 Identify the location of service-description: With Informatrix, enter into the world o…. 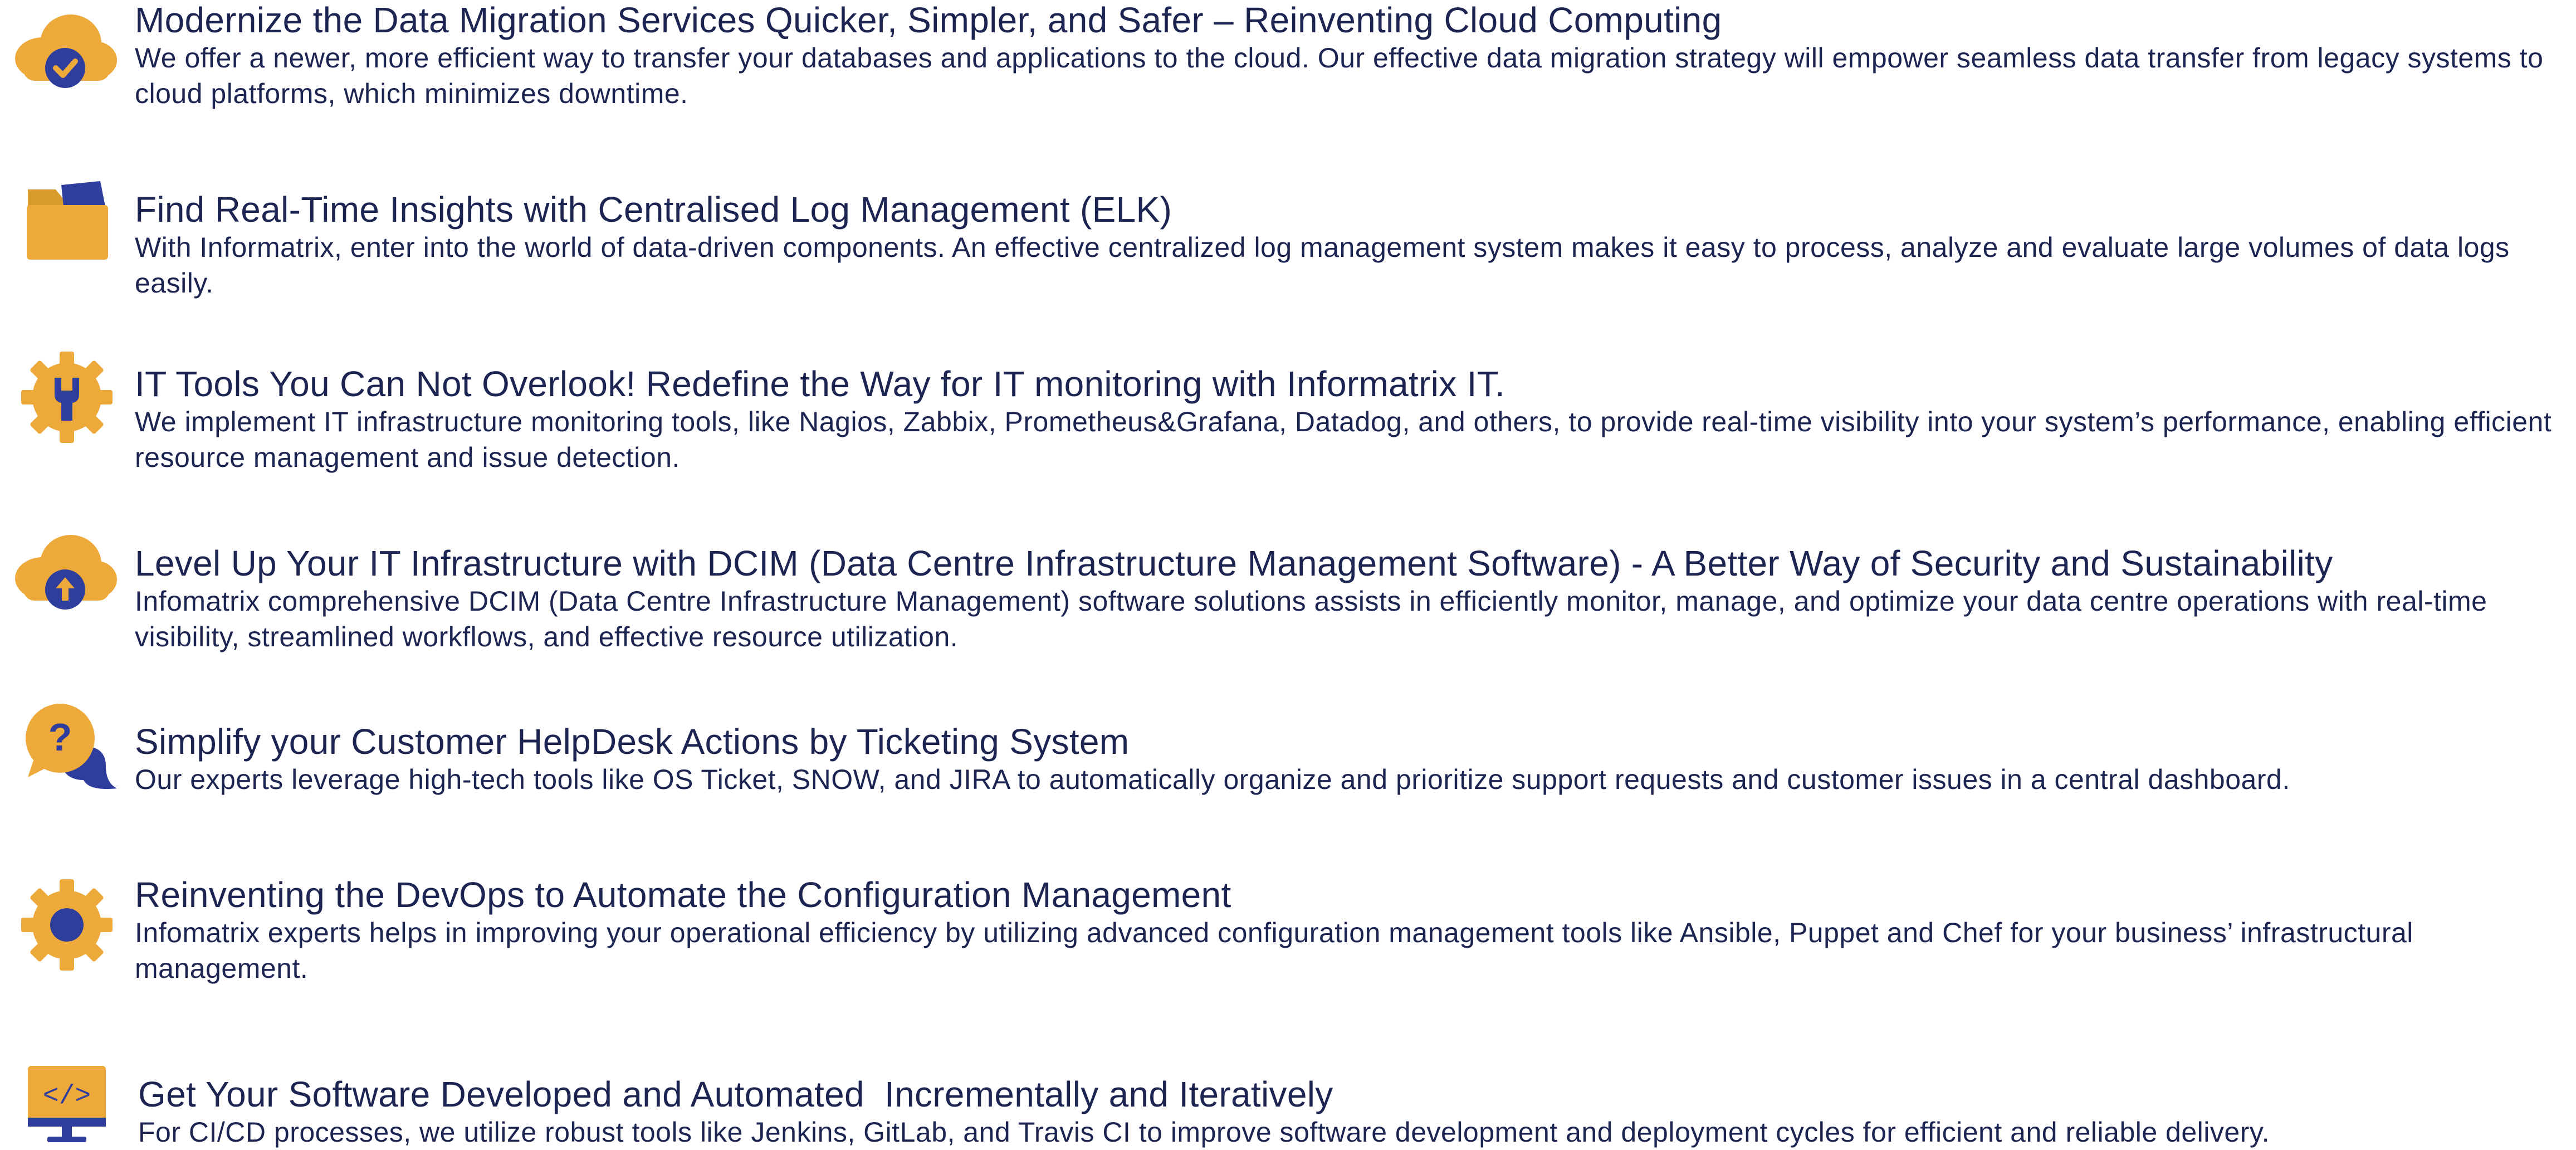
(1322, 265).